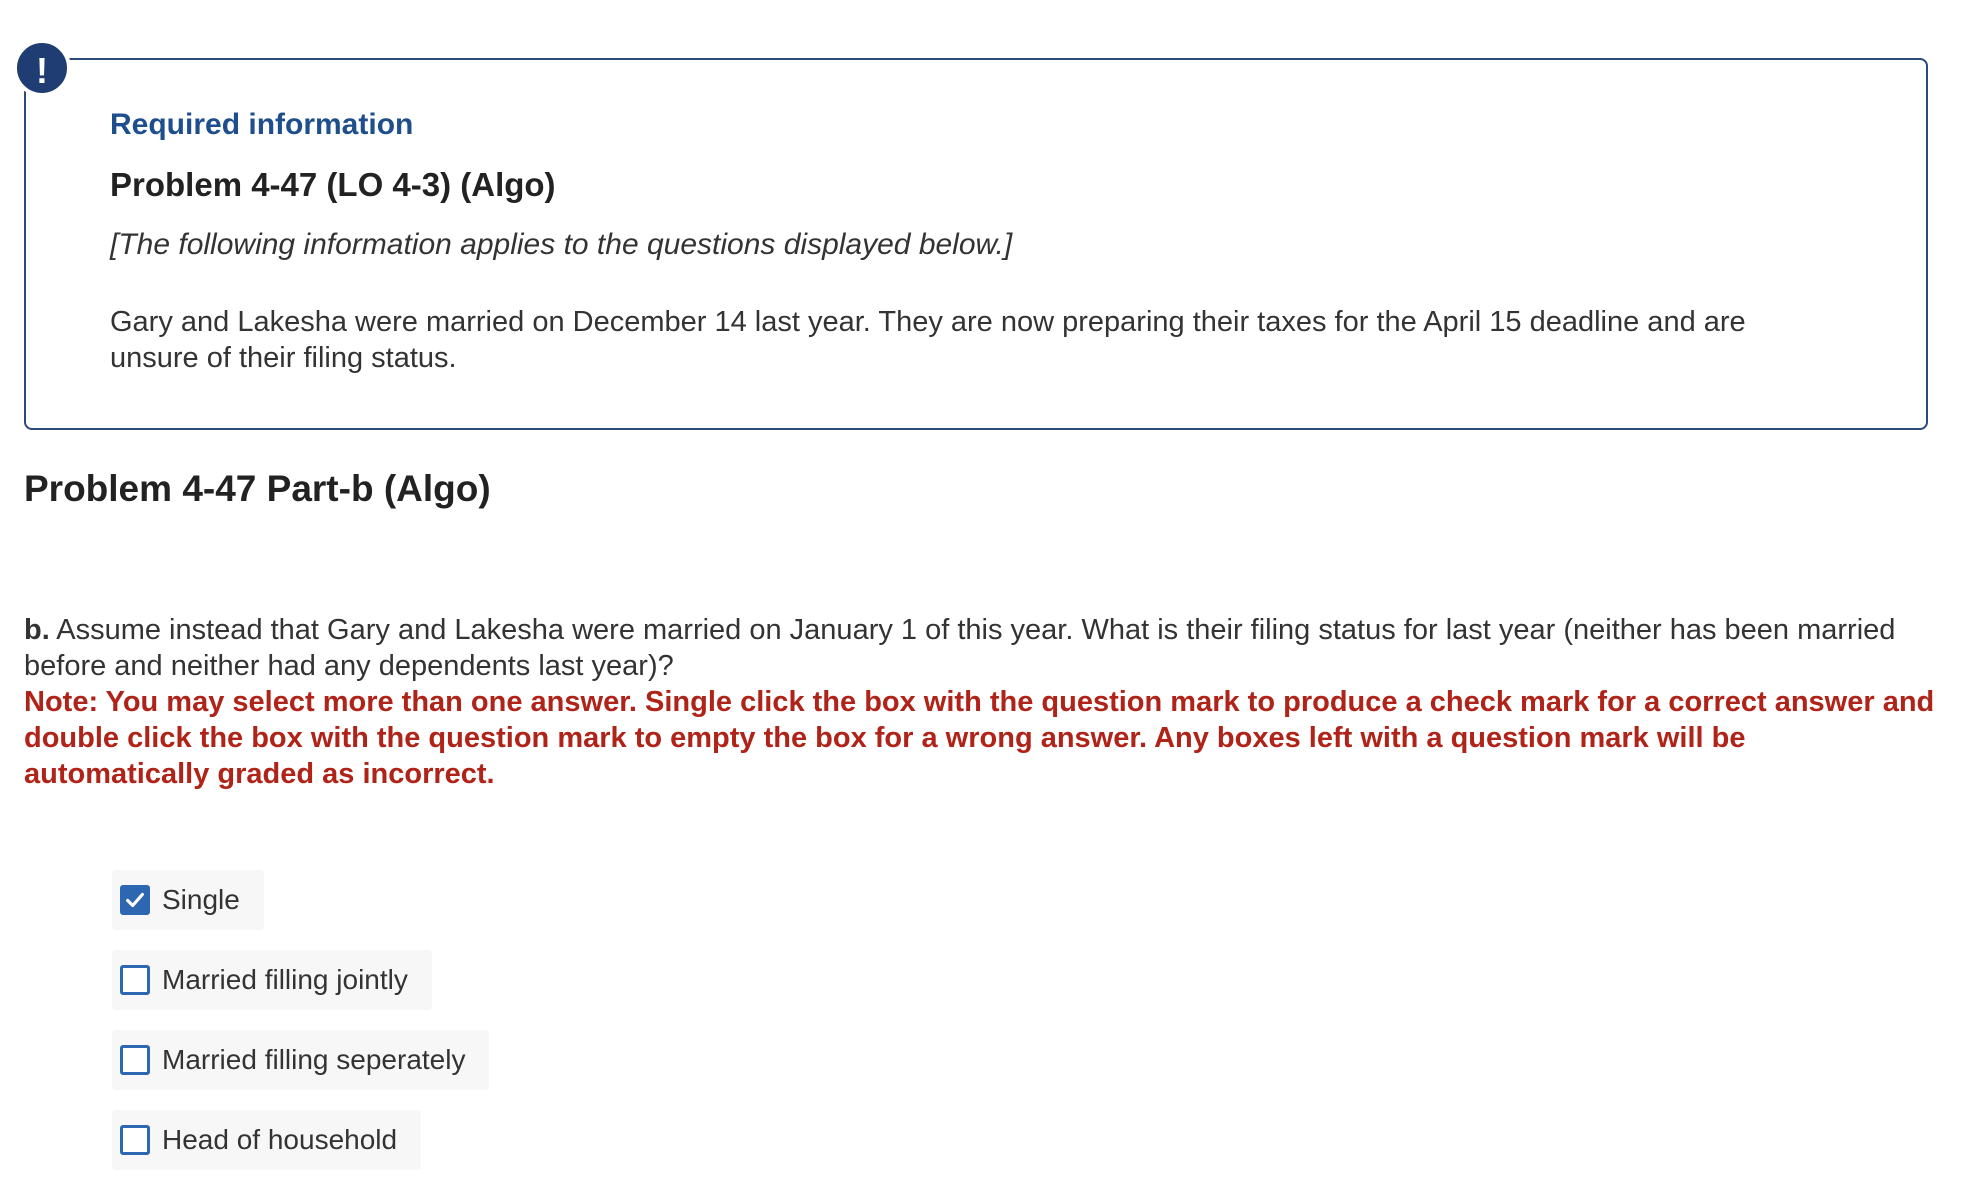 This screenshot has width=1966, height=1180. Describe the element at coordinates (257, 488) in the screenshot. I see `part-heading: Problem 4-47 Part-b (Algo)` at that location.